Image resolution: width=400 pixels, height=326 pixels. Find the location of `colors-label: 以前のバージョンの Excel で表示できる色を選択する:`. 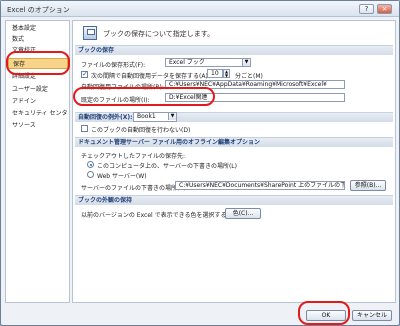

colors-label: 以前のバージョンの Excel で表示できる色を選択する: is located at coordinates (155, 215).